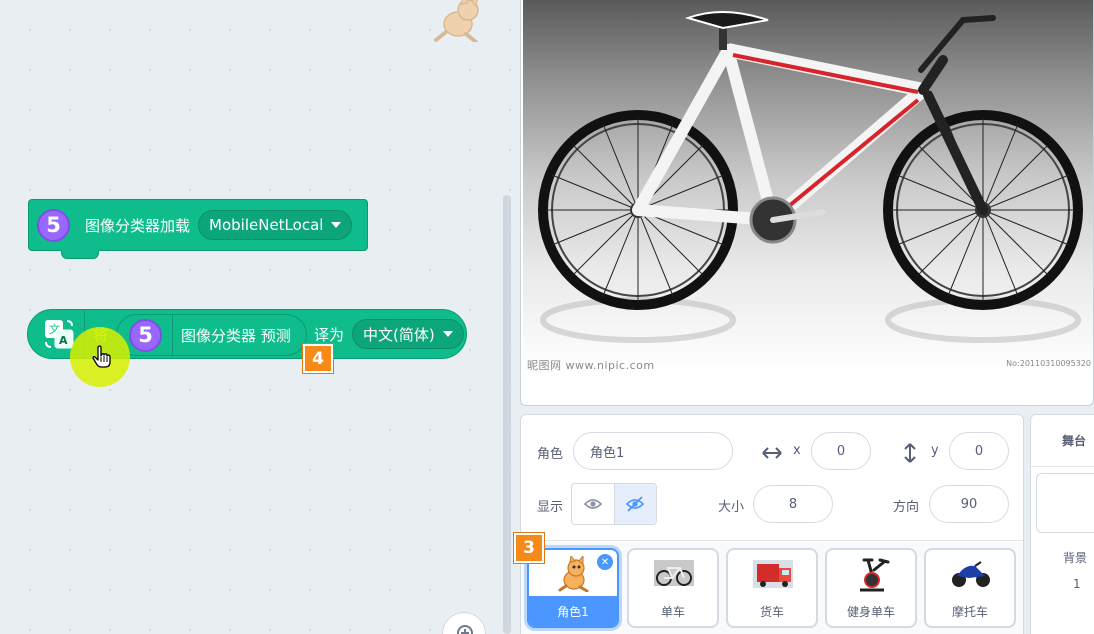  What do you see at coordinates (318, 358) in the screenshot?
I see `step-badge-4: 4` at bounding box center [318, 358].